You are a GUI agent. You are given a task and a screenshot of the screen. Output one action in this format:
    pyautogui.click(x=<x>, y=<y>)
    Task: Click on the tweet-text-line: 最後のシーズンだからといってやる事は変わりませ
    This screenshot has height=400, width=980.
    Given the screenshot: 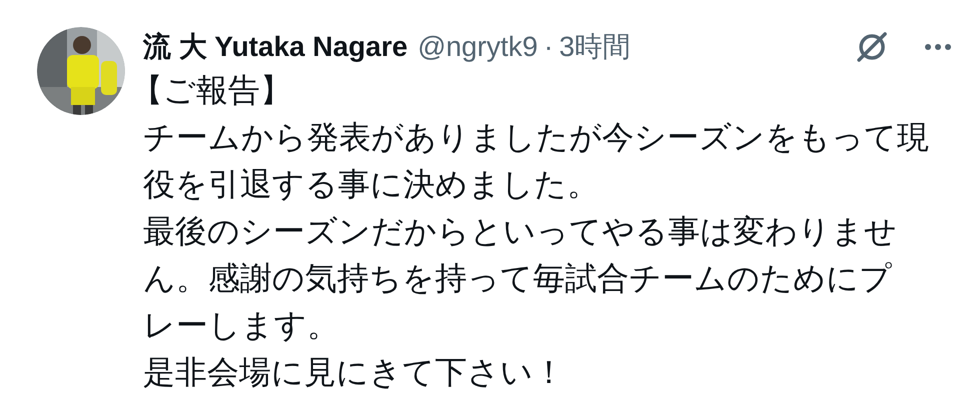 What is the action you would take?
    pyautogui.click(x=520, y=231)
    